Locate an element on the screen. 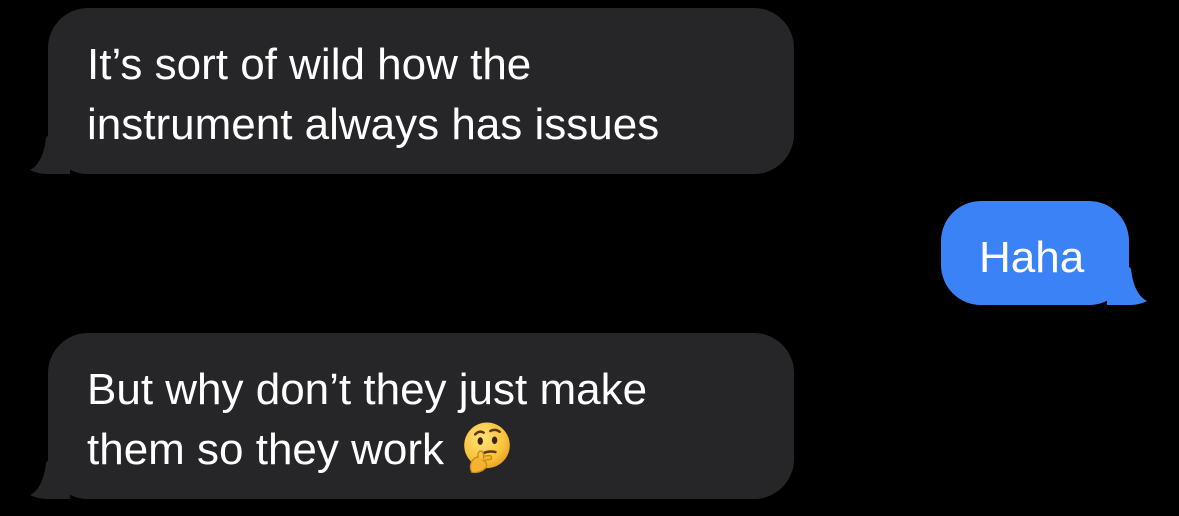  message-text: them so they work is located at coordinates (266, 449).